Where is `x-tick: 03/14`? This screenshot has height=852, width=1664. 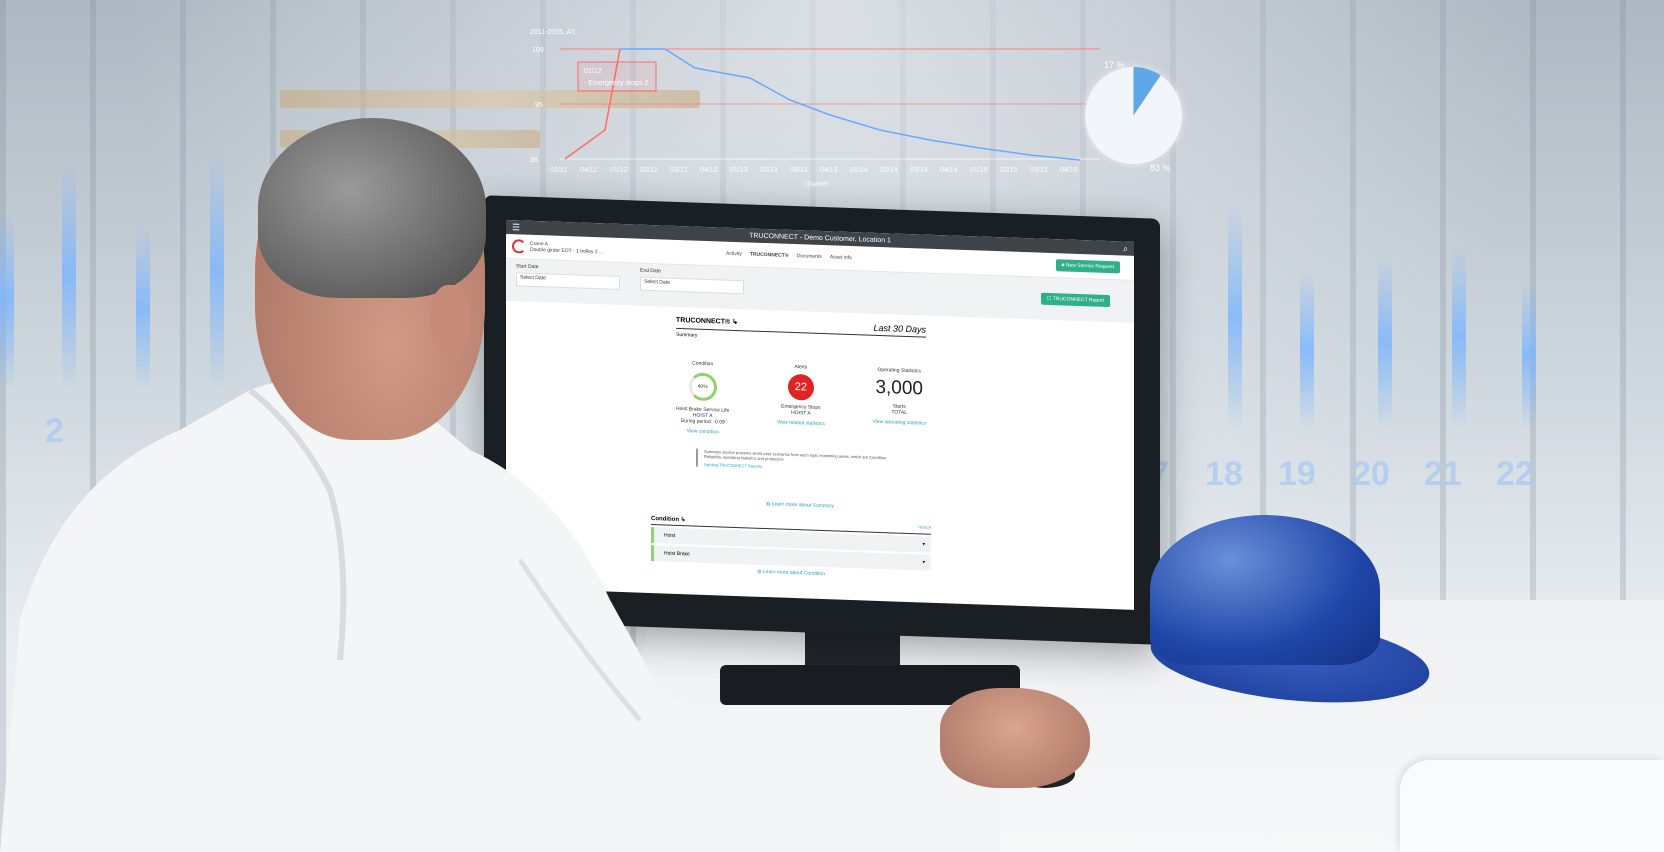
x-tick: 03/14 is located at coordinates (919, 170).